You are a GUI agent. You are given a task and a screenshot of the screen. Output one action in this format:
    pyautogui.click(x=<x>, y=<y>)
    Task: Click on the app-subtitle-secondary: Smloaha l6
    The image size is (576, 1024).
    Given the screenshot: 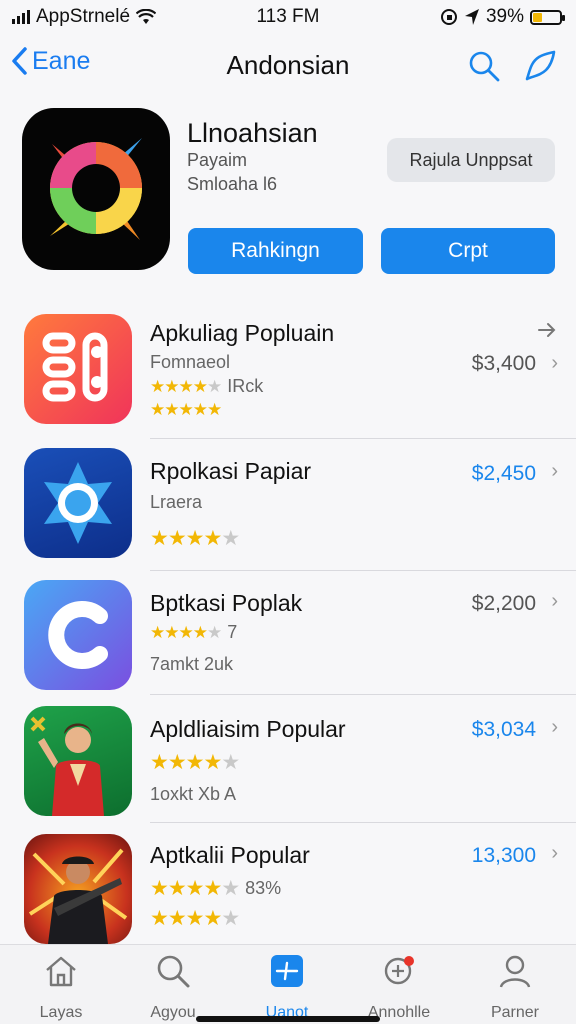 What is the action you would take?
    pyautogui.click(x=232, y=184)
    